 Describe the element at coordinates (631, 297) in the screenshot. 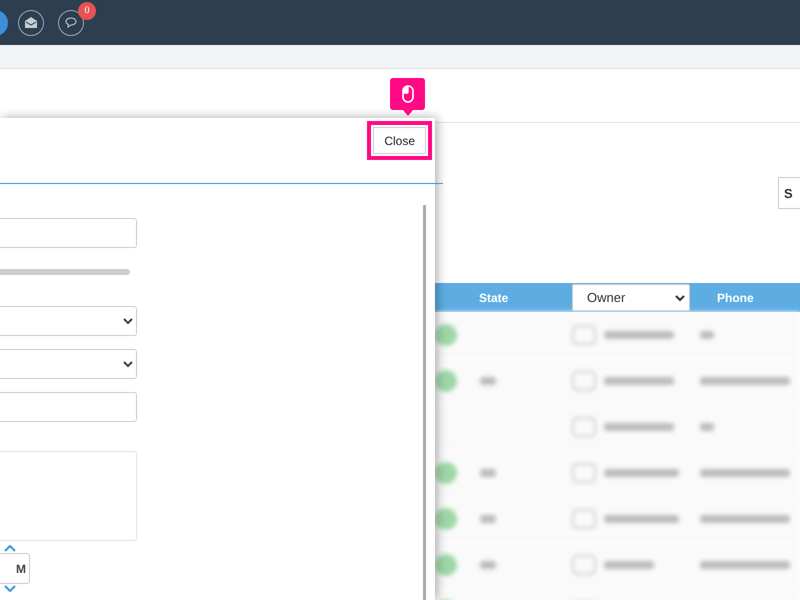

I see `column-select: Owner` at that location.